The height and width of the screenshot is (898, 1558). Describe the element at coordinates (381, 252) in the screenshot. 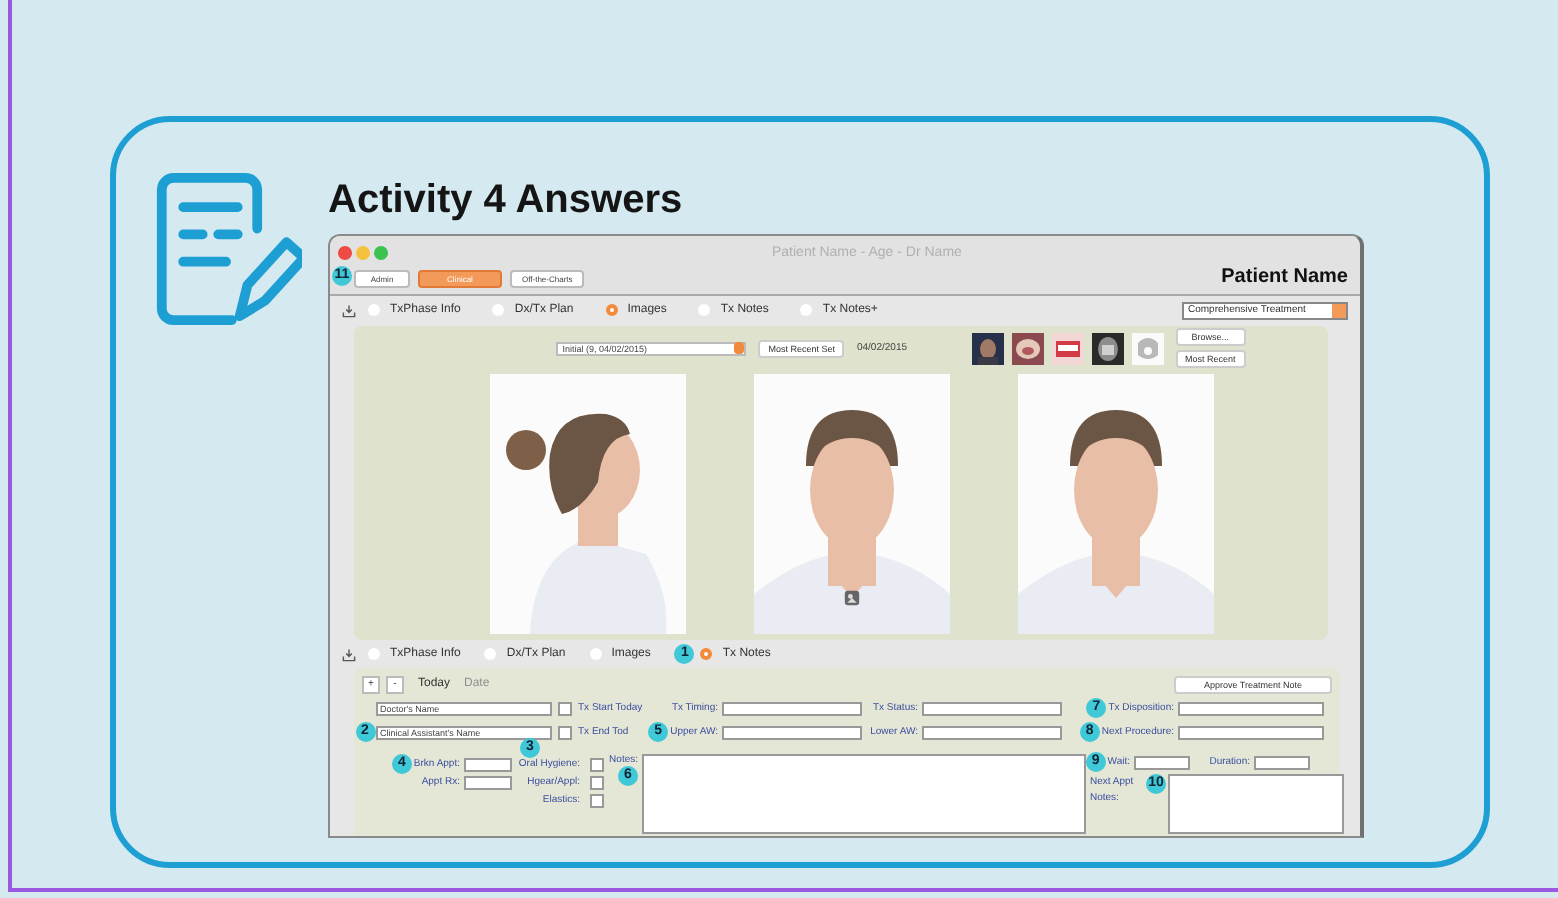

I see `zoom-button` at that location.